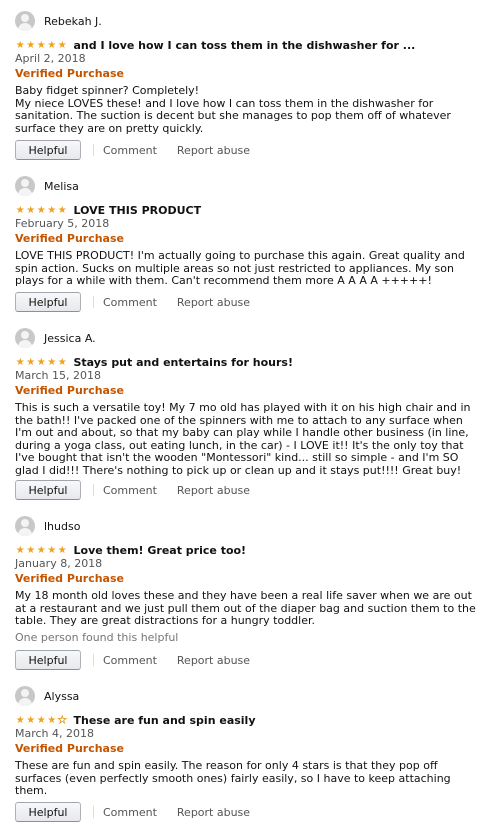 The width and height of the screenshot is (489, 835). I want to click on reviewer-profile: Alyssa, so click(47, 696).